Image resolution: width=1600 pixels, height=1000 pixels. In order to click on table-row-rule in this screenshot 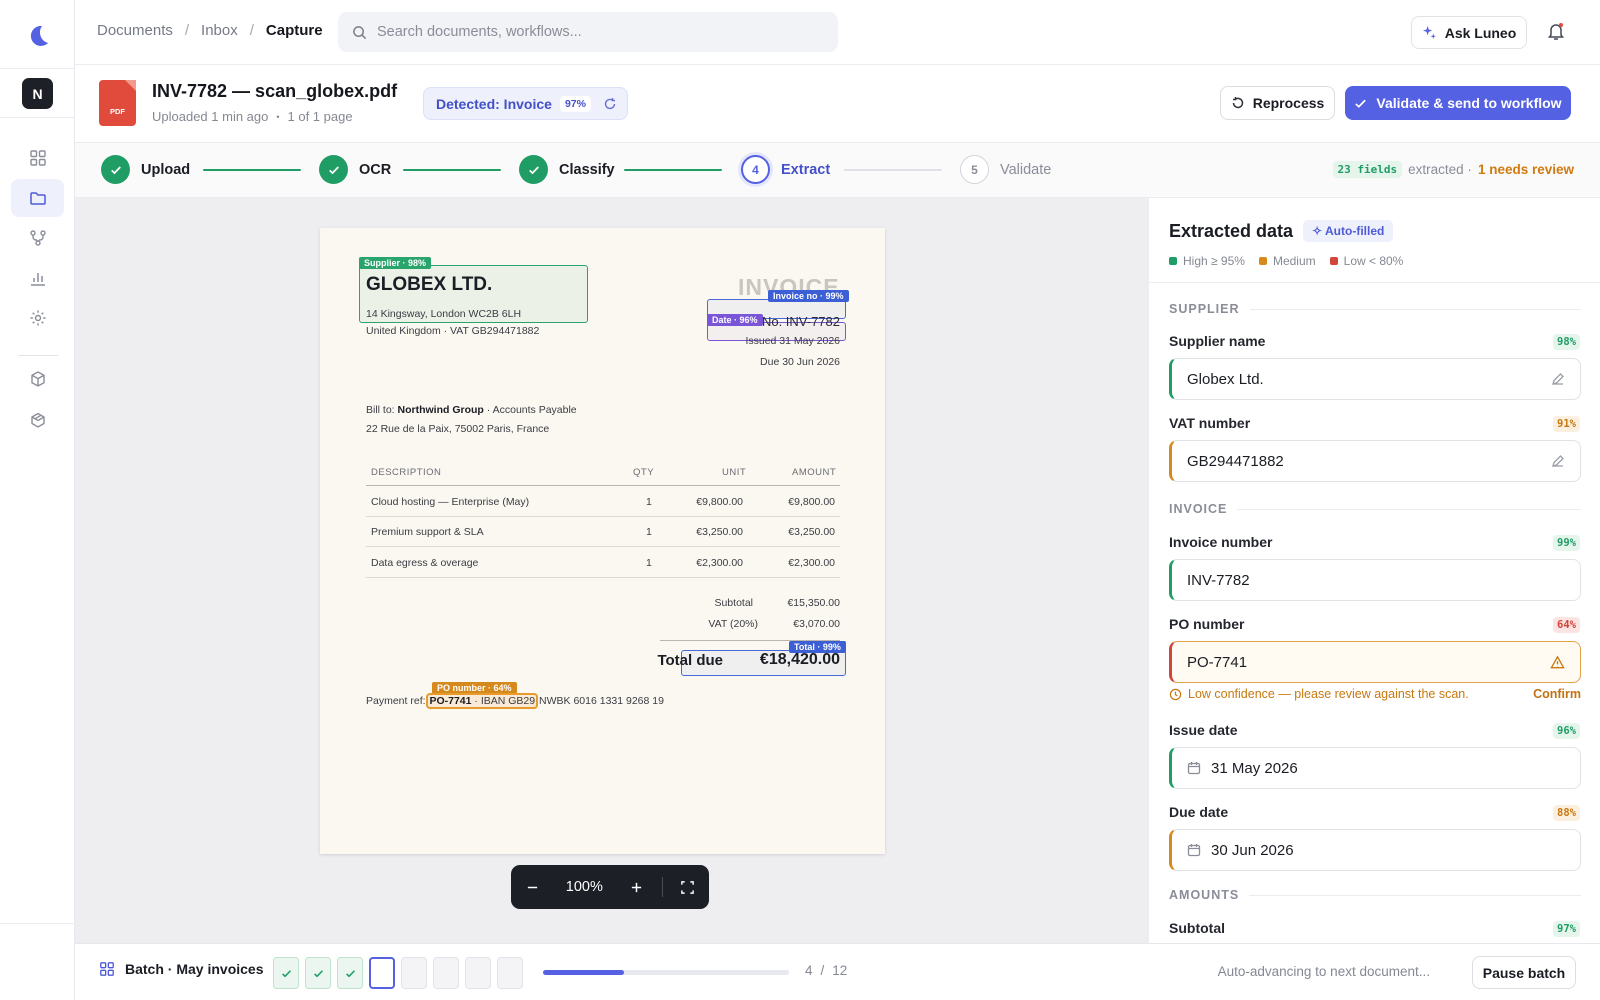, I will do `click(603, 577)`.